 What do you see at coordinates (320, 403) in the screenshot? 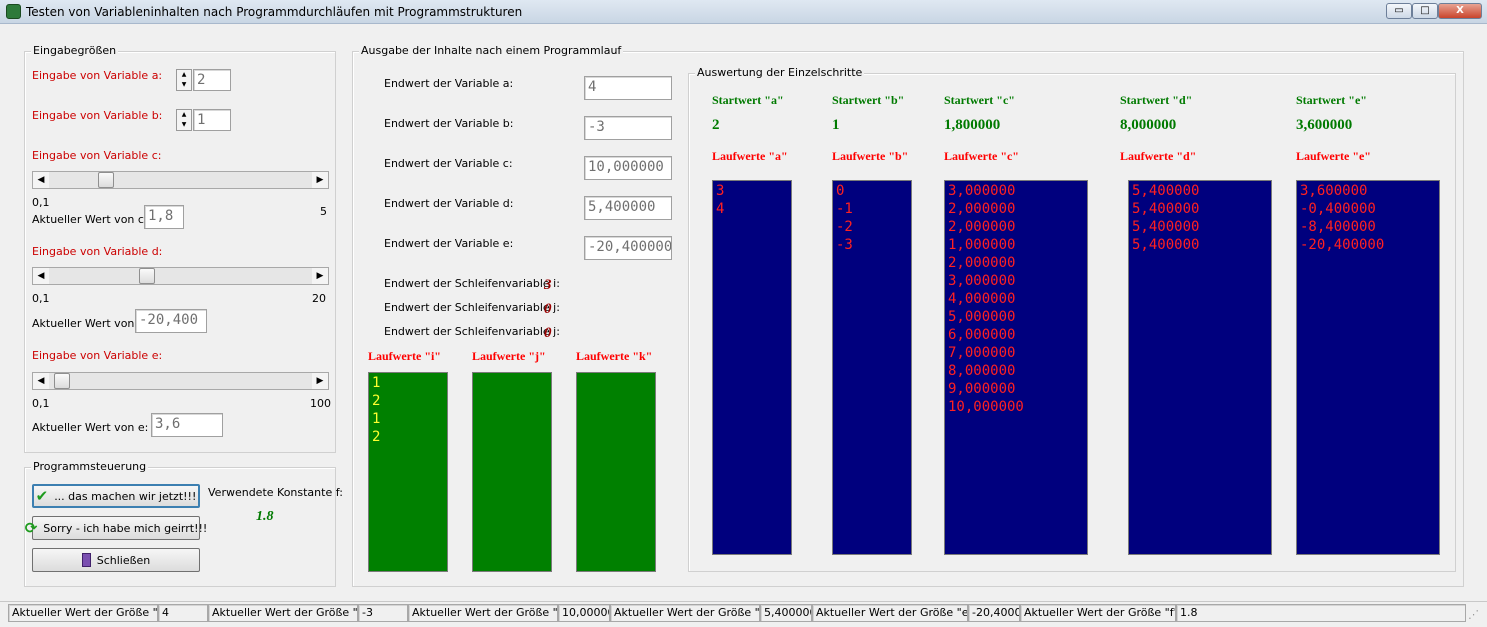
I see `e-max-label: 100` at bounding box center [320, 403].